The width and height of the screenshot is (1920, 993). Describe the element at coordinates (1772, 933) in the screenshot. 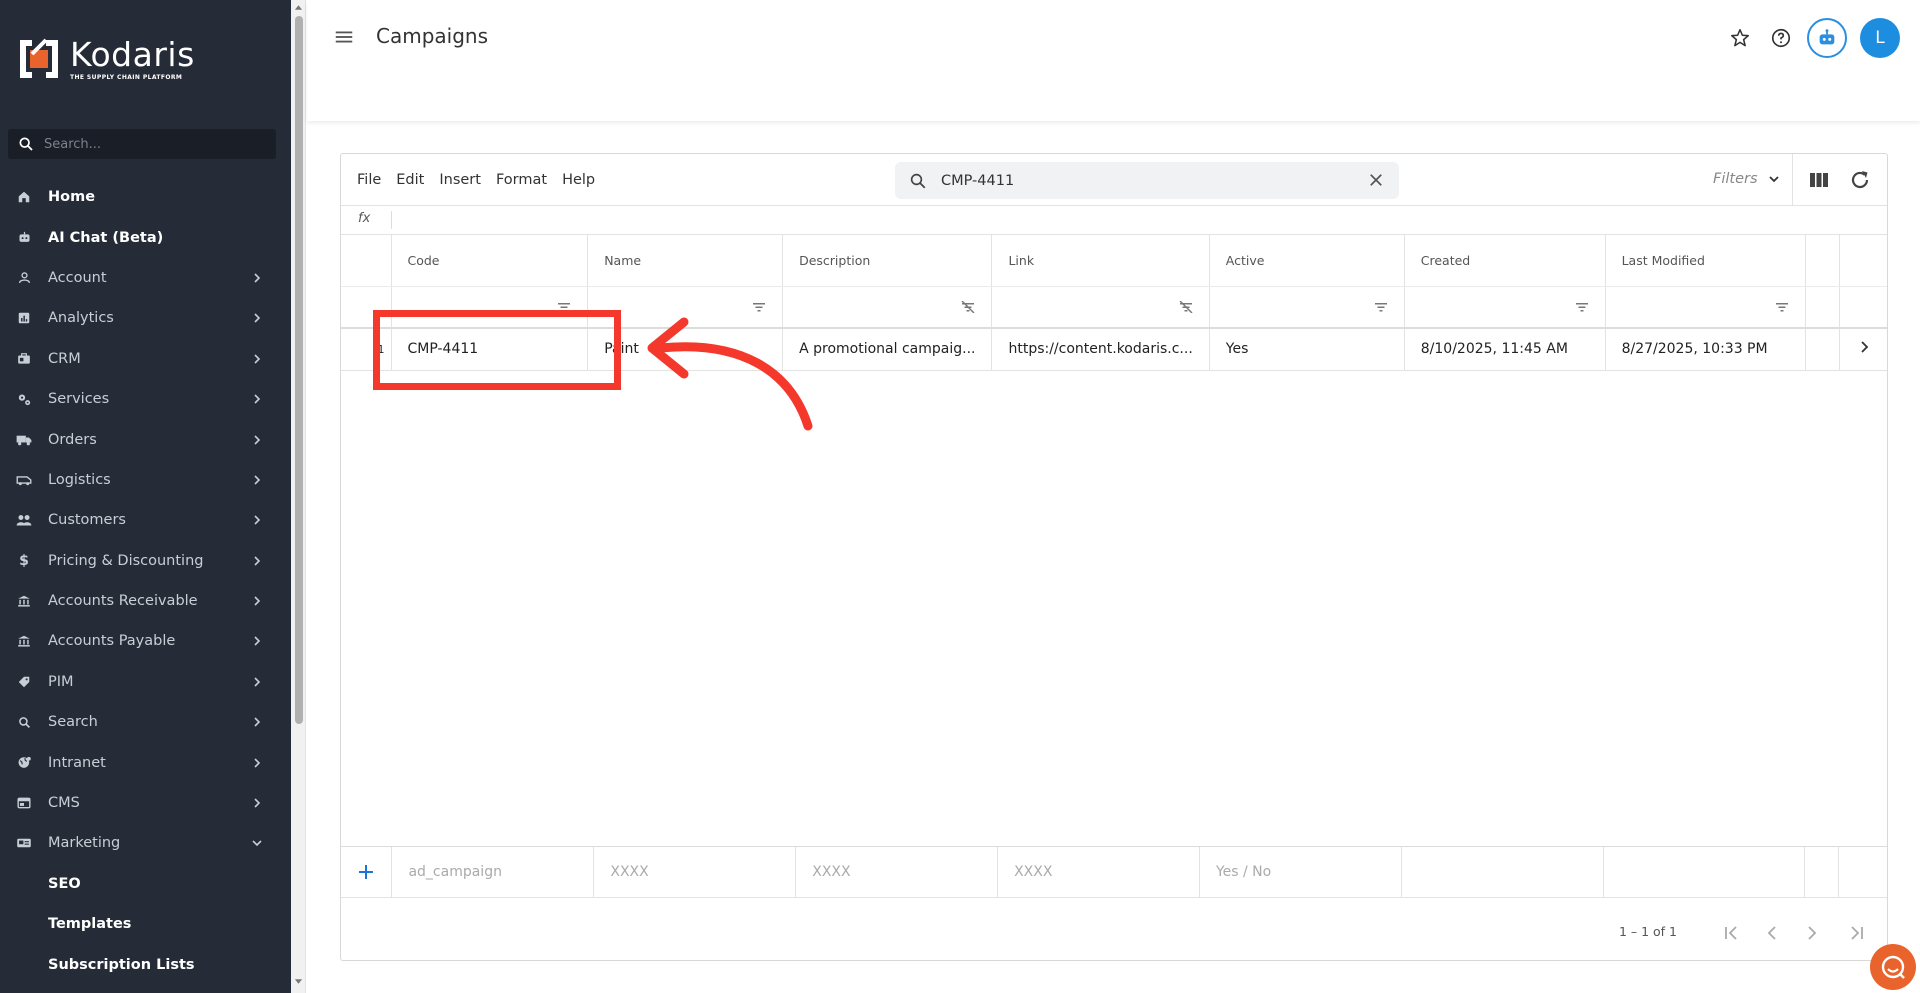

I see `previous-page-icon` at that location.